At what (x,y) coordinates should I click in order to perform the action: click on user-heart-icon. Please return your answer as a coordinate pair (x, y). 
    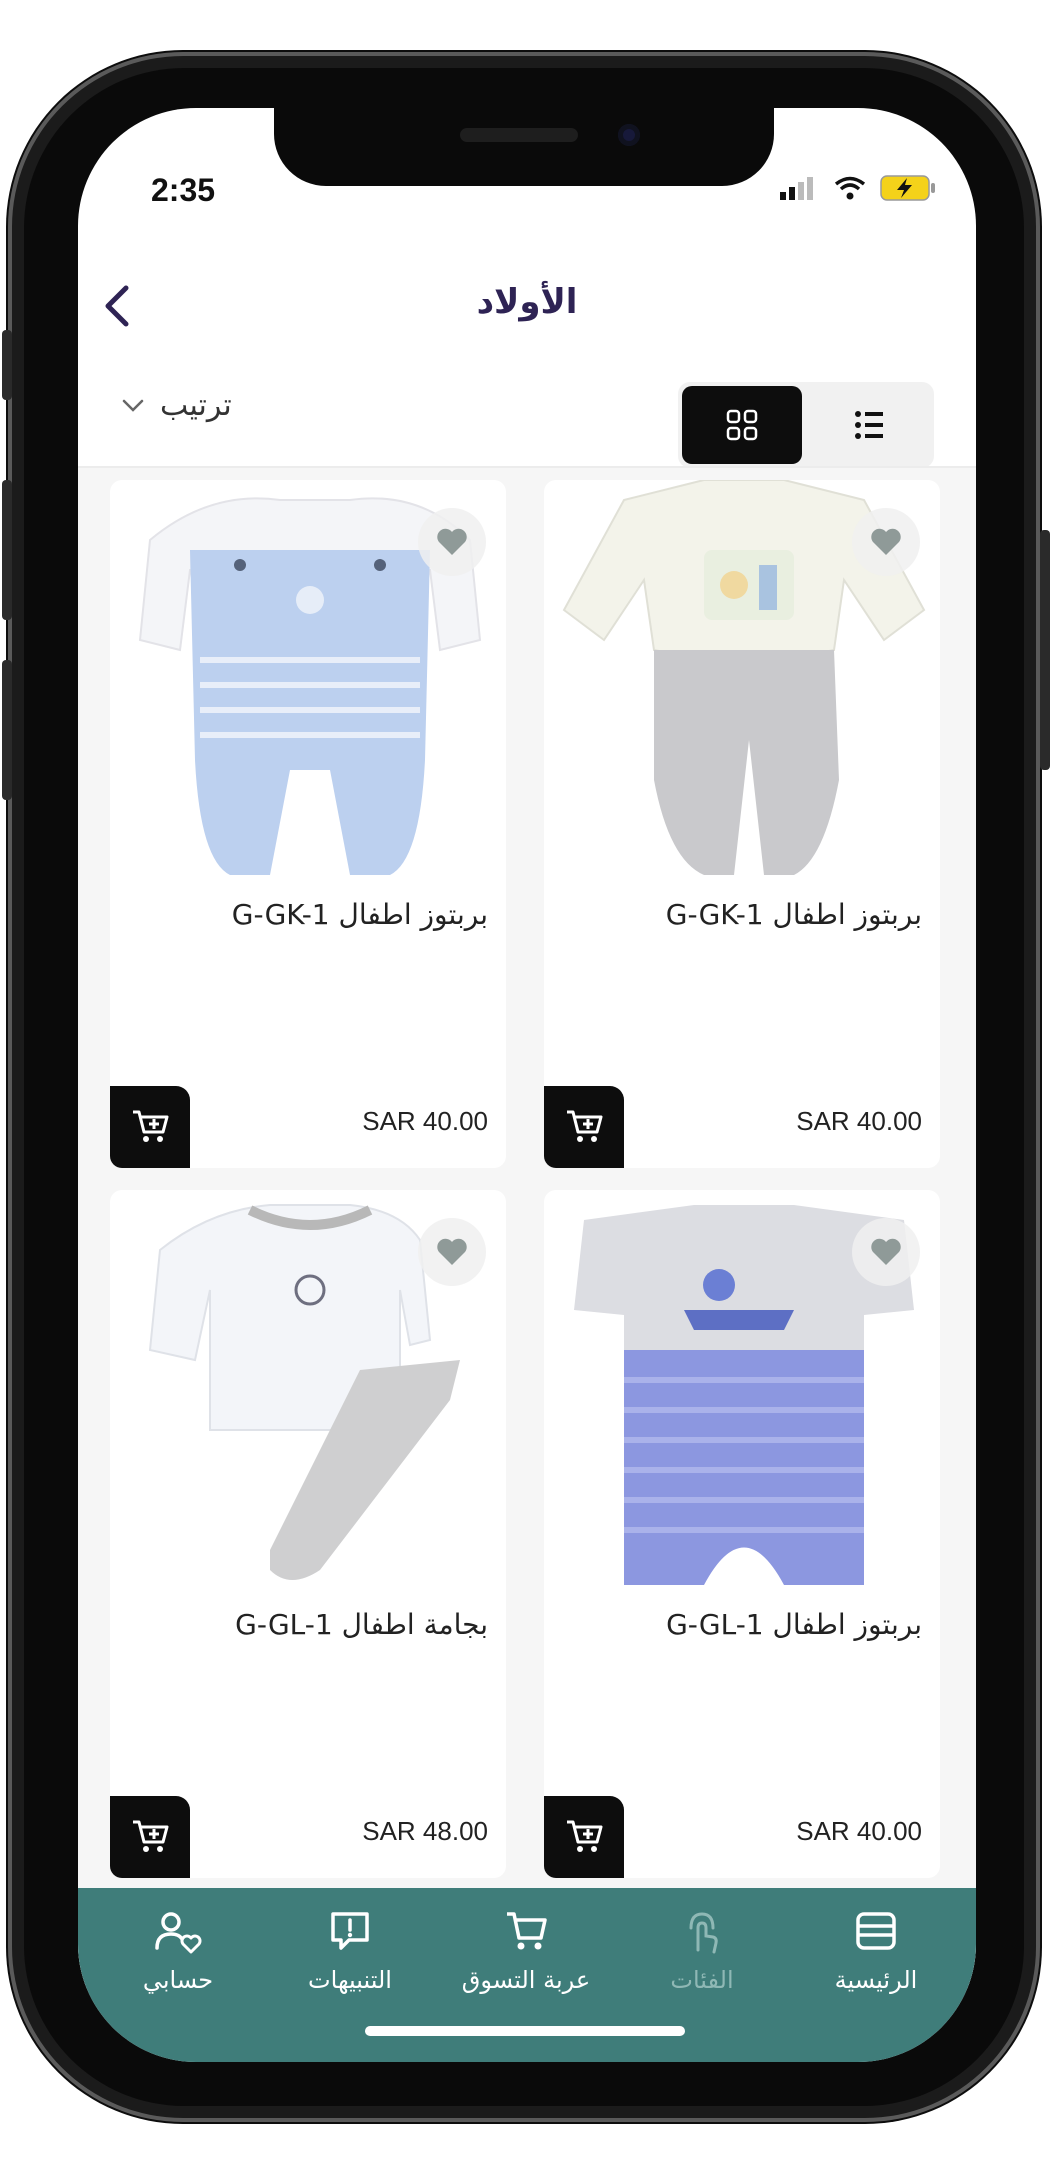
    Looking at the image, I should click on (178, 1933).